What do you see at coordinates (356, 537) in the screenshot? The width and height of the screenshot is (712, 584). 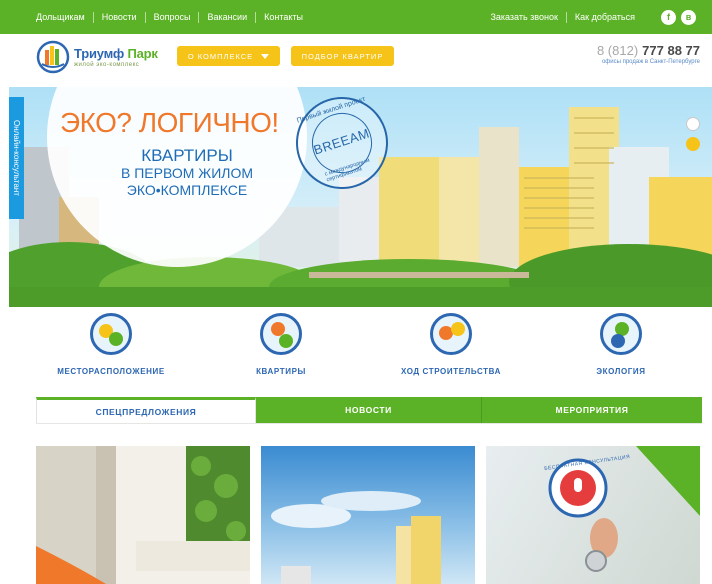 I see `building-photo` at bounding box center [356, 537].